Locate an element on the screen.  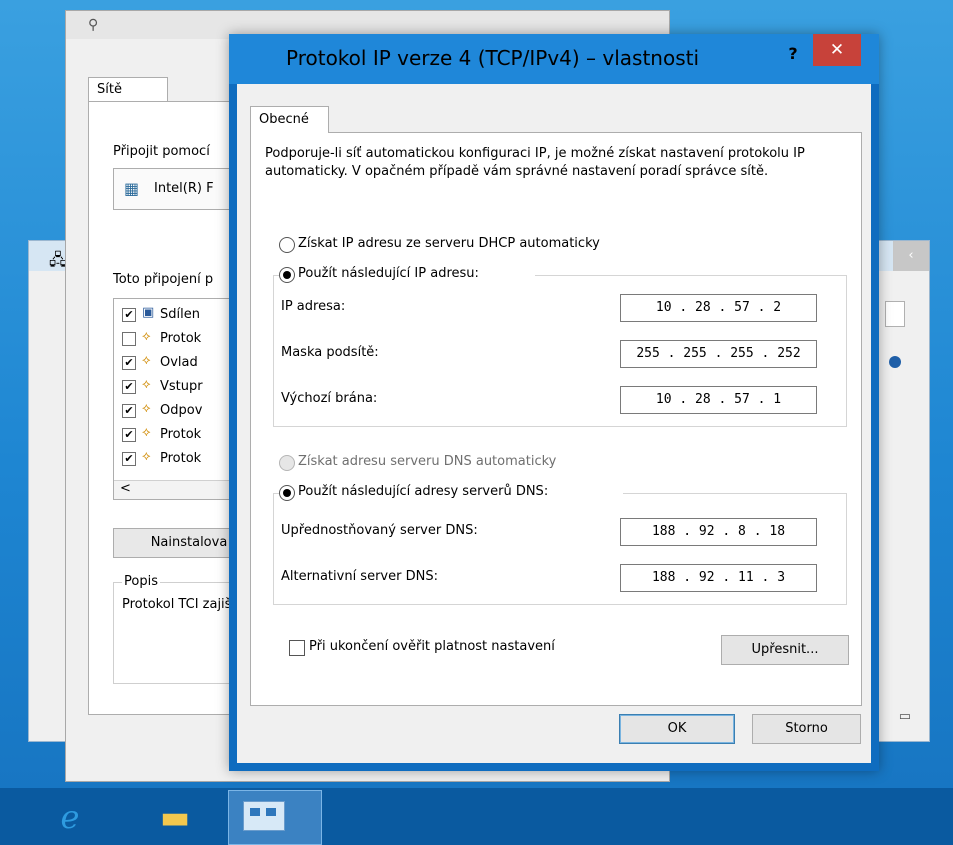
network-adapter-icon: ⚲ is located at coordinates (93, 25).